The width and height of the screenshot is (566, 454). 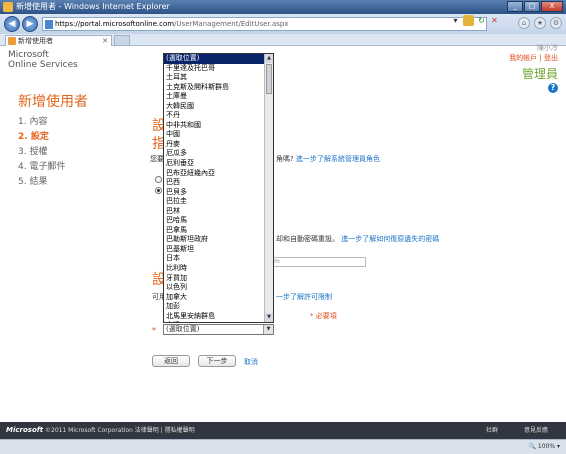 I want to click on logo: Microsoft Online Services, so click(x=43, y=60).